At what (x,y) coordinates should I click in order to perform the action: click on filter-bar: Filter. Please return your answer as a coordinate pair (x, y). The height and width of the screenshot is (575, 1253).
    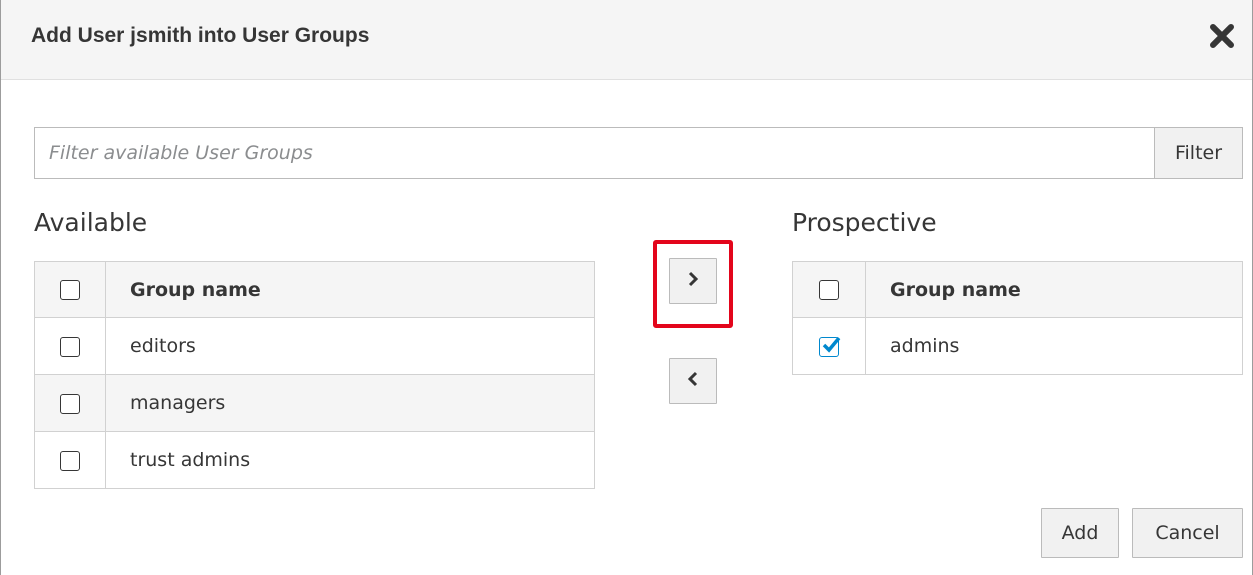
    Looking at the image, I should click on (638, 153).